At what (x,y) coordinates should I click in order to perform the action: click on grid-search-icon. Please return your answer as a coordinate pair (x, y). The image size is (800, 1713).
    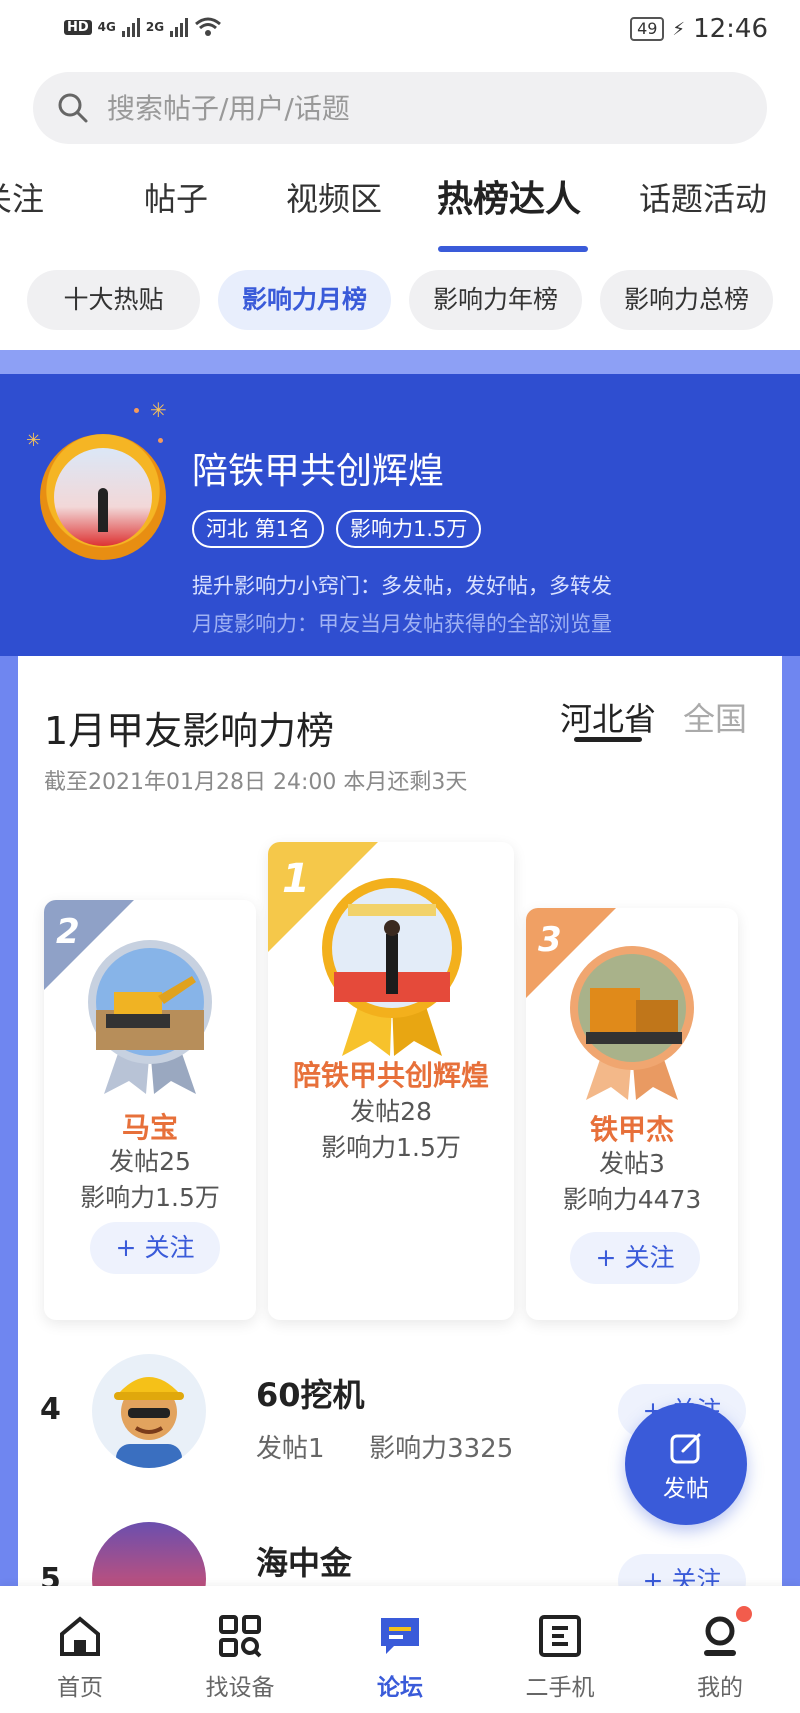
    Looking at the image, I should click on (240, 1636).